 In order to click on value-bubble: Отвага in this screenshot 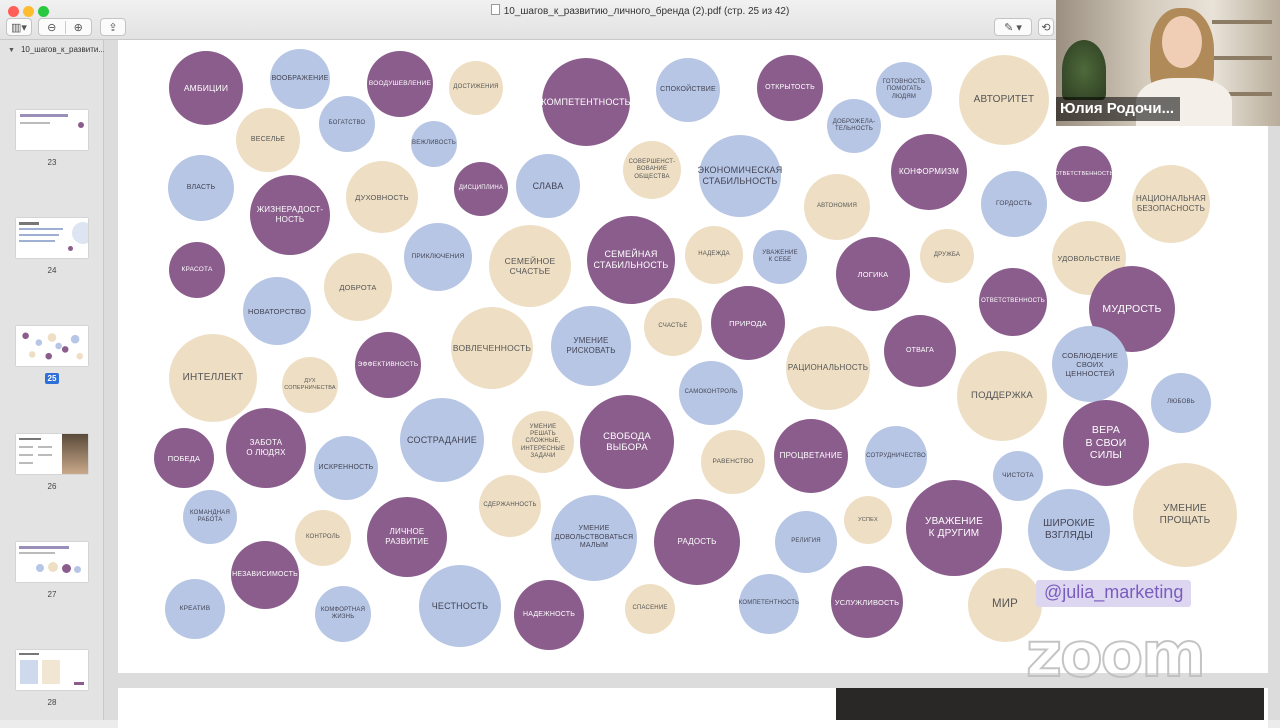, I will do `click(920, 351)`.